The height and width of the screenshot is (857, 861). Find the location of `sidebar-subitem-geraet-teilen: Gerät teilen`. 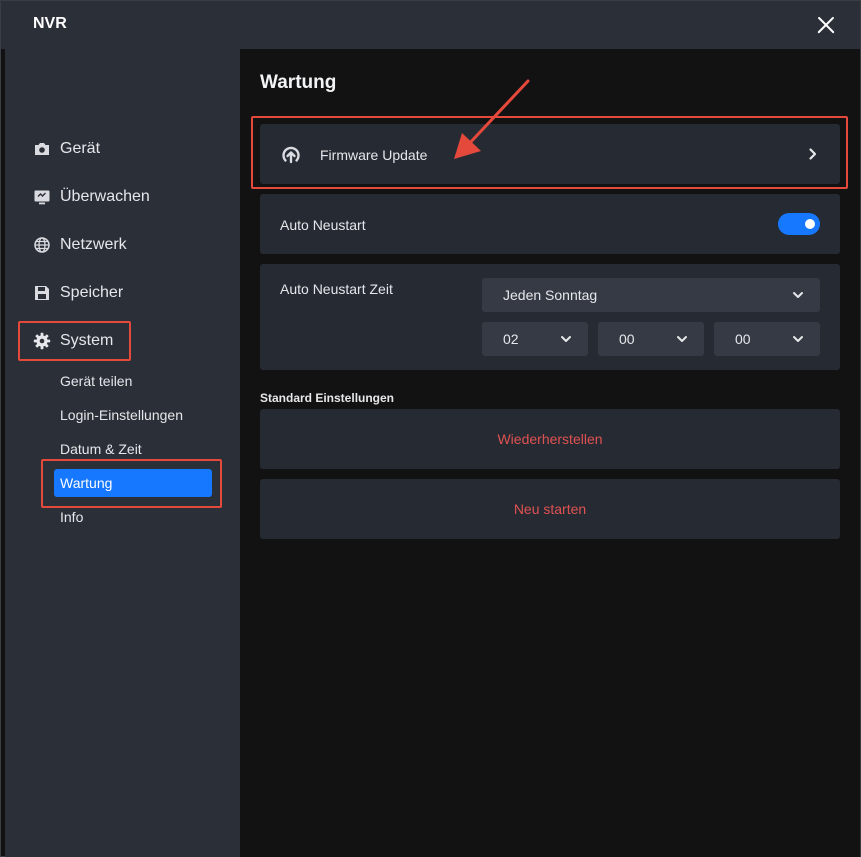

sidebar-subitem-geraet-teilen: Gerät teilen is located at coordinates (133, 381).